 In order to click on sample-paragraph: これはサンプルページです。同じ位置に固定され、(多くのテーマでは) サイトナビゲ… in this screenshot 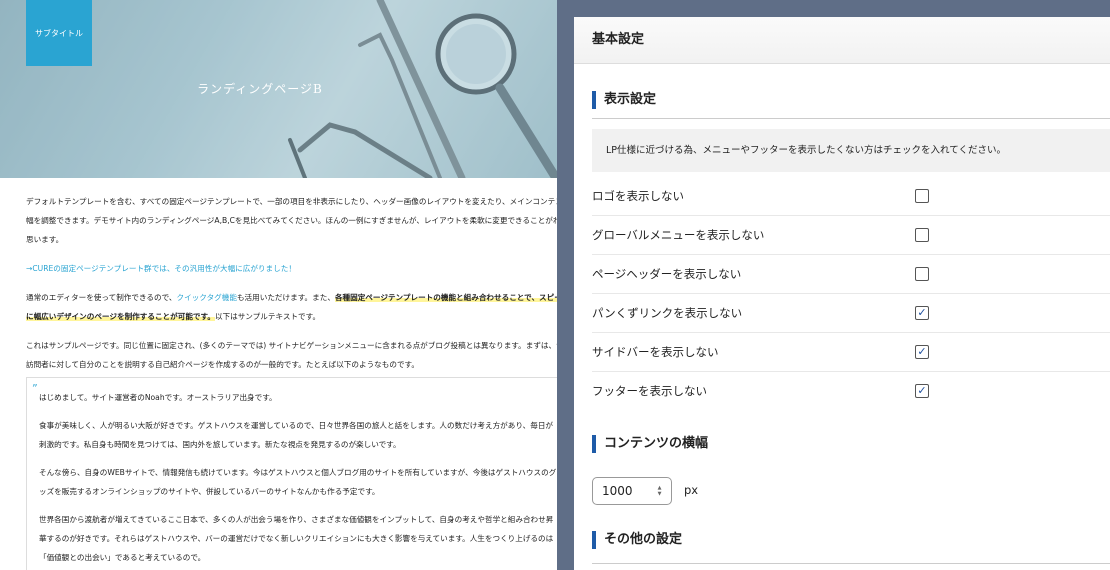, I will do `click(291, 355)`.